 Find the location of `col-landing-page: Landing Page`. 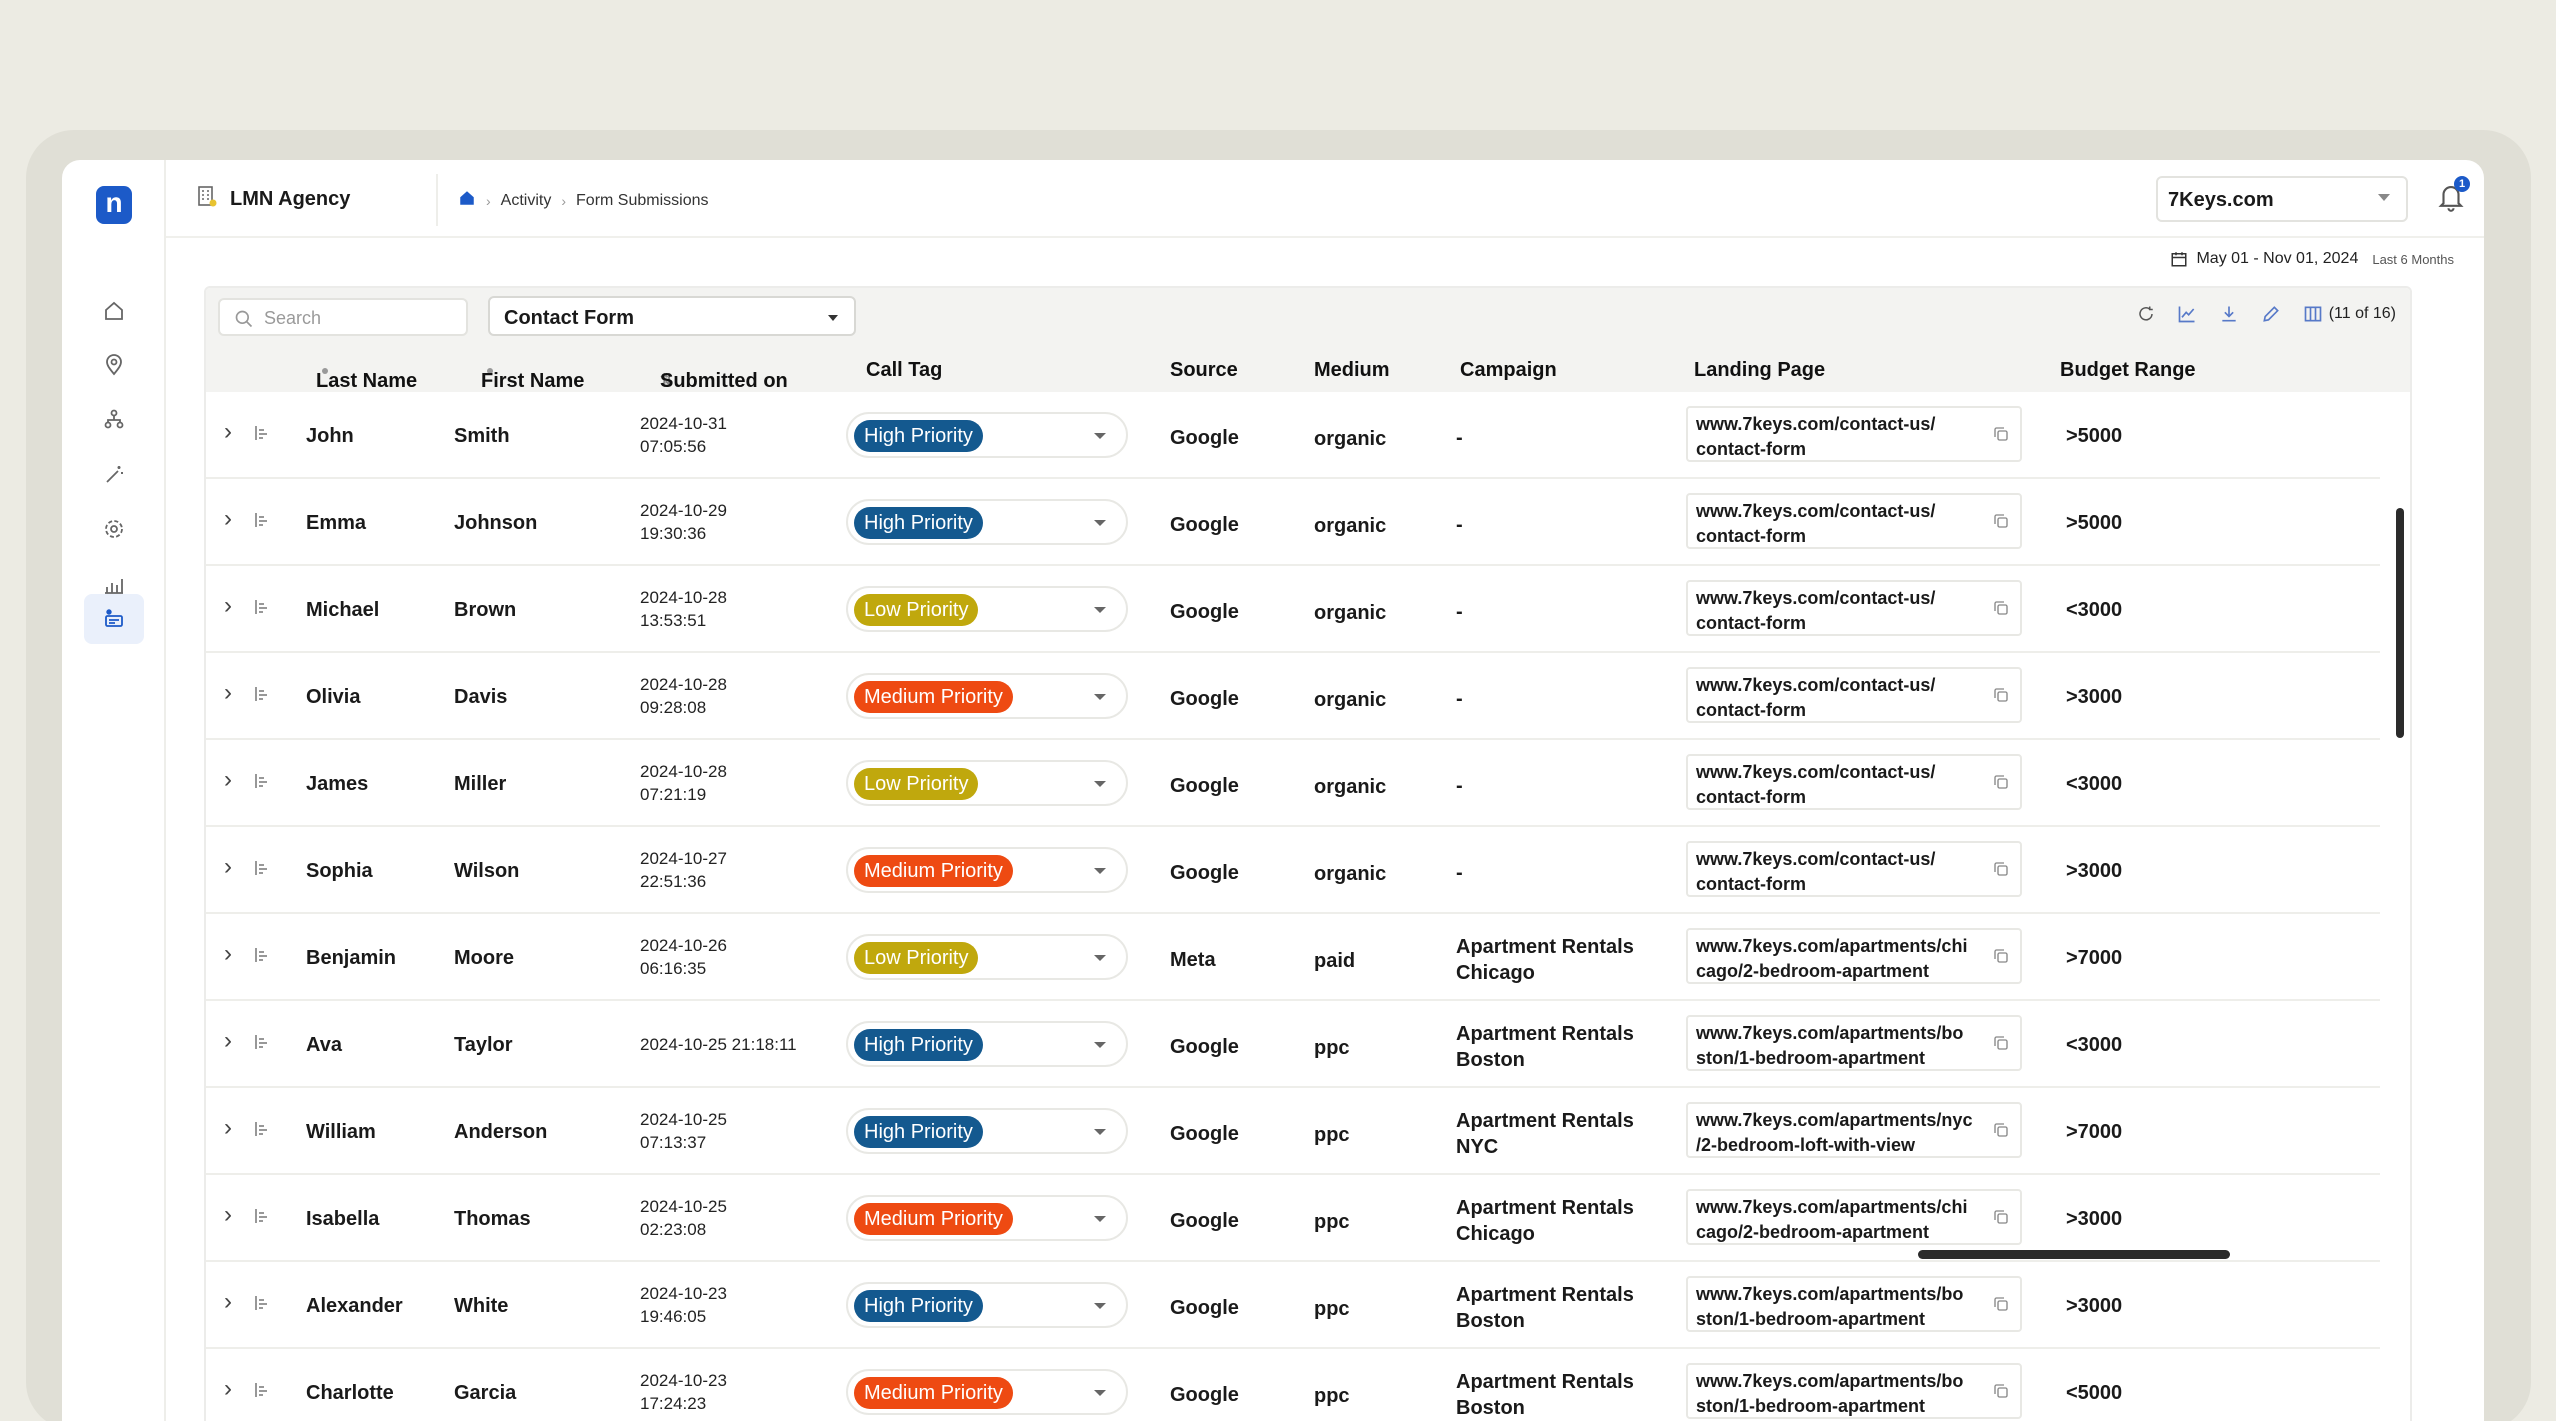

col-landing-page: Landing Page is located at coordinates (1759, 370).